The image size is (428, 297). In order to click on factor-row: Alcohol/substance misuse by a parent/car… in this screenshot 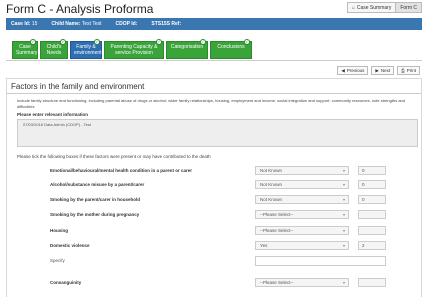, I will do `click(214, 185)`.